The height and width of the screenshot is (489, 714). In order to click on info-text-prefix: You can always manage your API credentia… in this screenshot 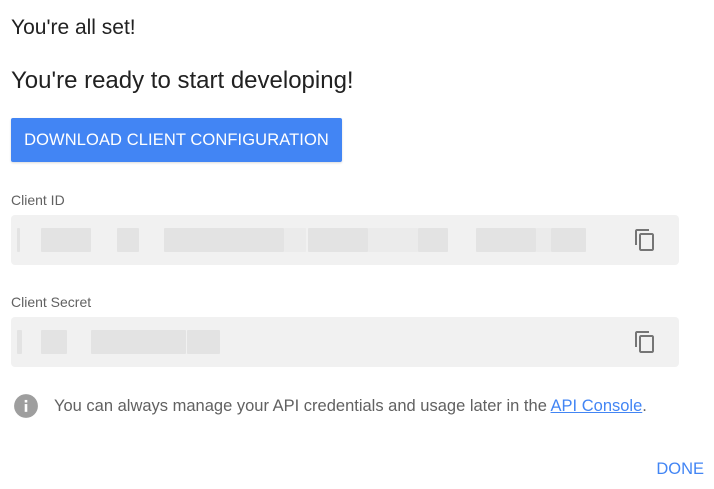, I will do `click(302, 405)`.